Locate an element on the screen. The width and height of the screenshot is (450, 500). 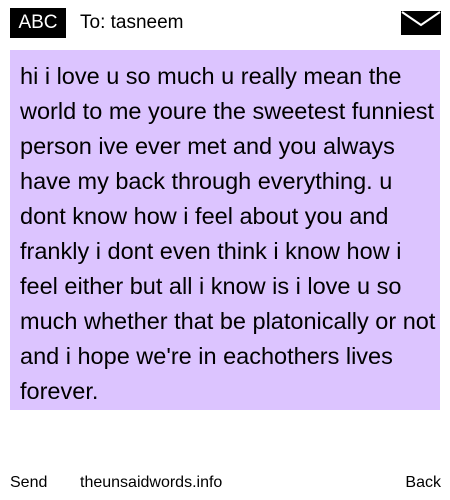
compose-header: ABC To: tasneem is located at coordinates (225, 23).